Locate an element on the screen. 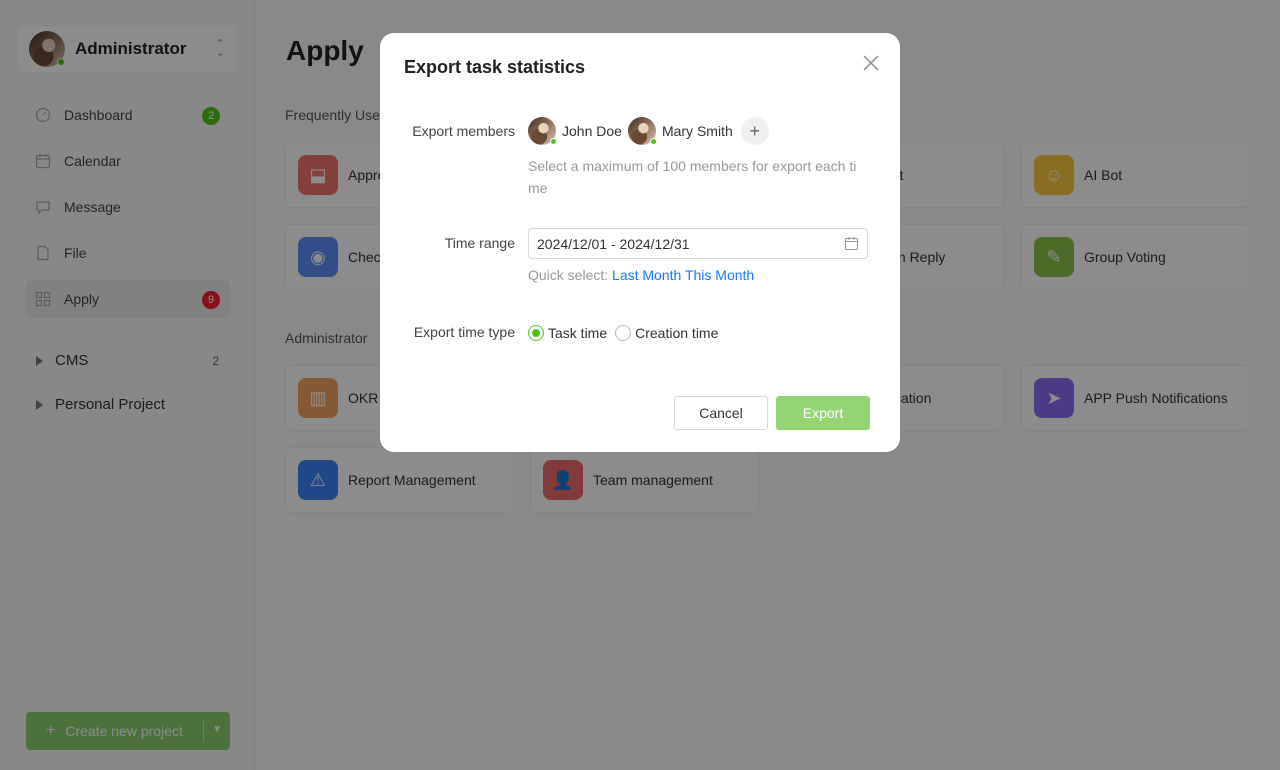  export-button: Export is located at coordinates (823, 413).